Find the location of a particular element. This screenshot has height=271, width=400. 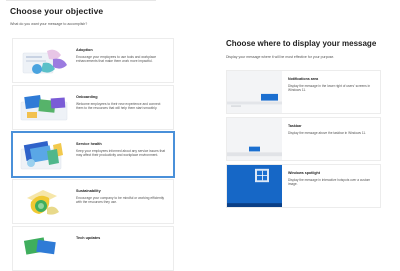

card-title: Service health is located at coordinates (89, 144).